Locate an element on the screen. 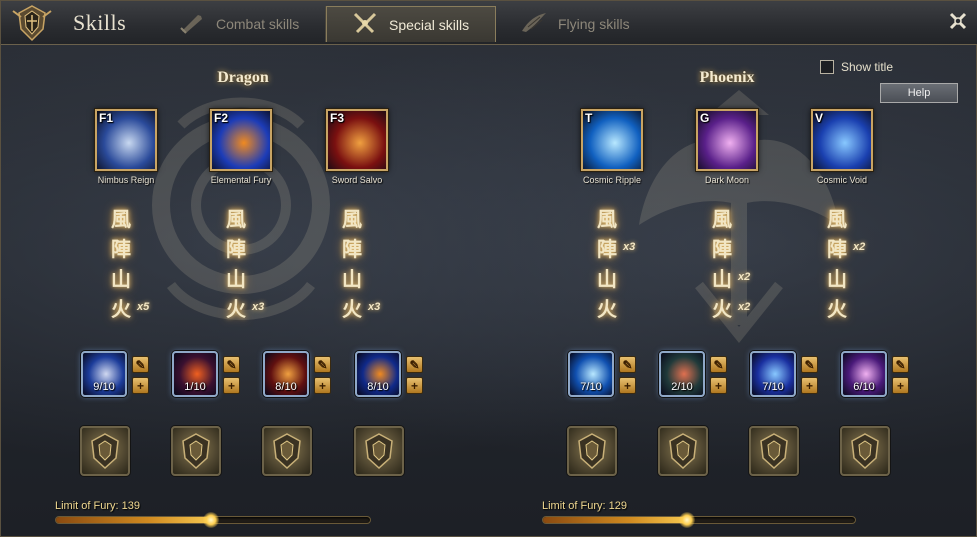 This screenshot has width=977, height=537. tab-special-skills: Special skills is located at coordinates (411, 24).